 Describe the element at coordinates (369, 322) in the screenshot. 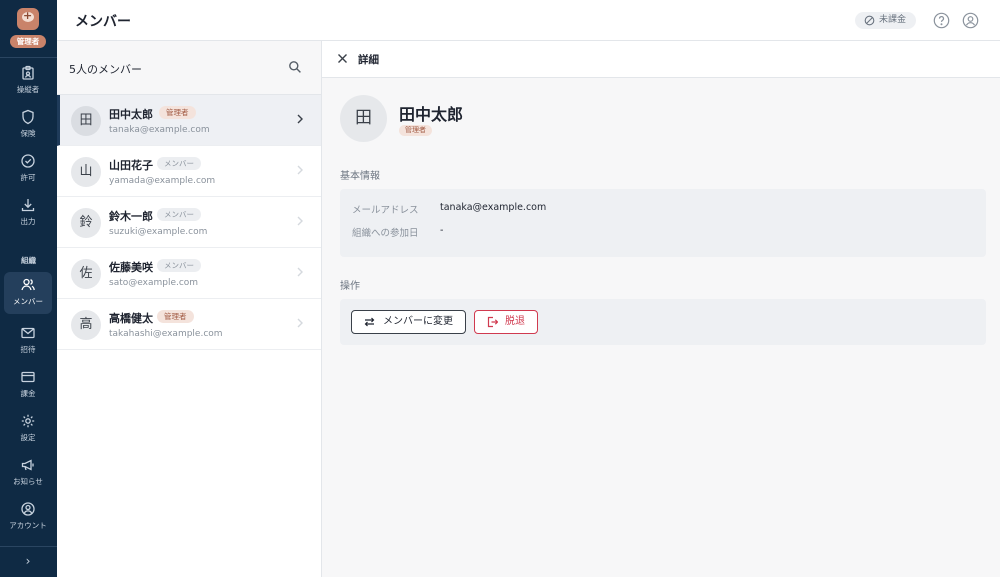

I see `swap-icon` at that location.